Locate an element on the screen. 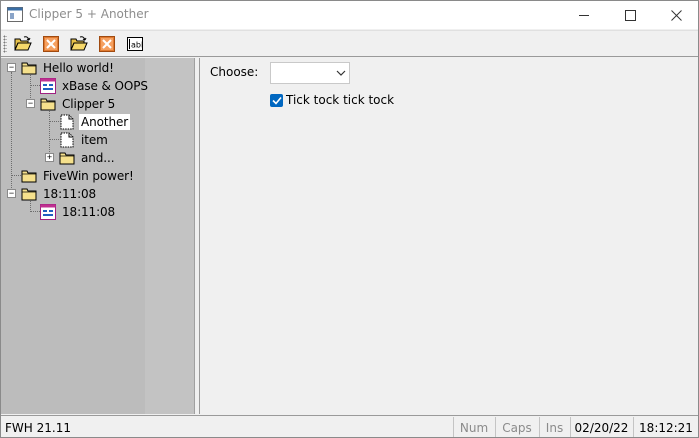  tree-expander: + is located at coordinates (49, 157).